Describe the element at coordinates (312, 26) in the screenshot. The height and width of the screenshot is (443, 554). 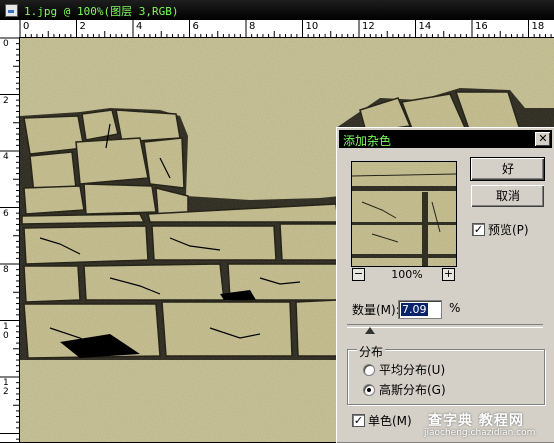
I see `ruler-number: 10` at that location.